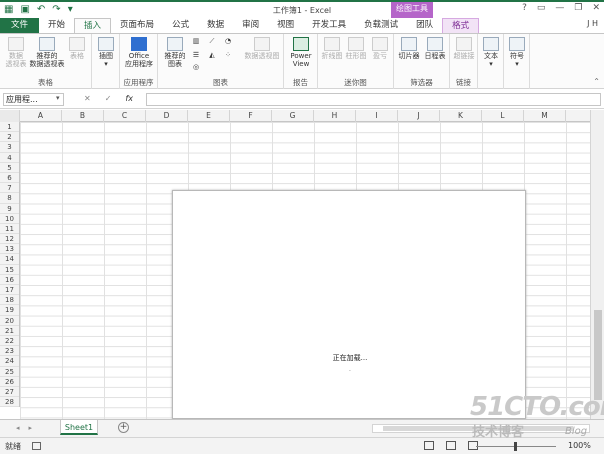 This screenshot has width=604, height=454. What do you see at coordinates (435, 48) in the screenshot?
I see `timeline-button: 日程表` at bounding box center [435, 48].